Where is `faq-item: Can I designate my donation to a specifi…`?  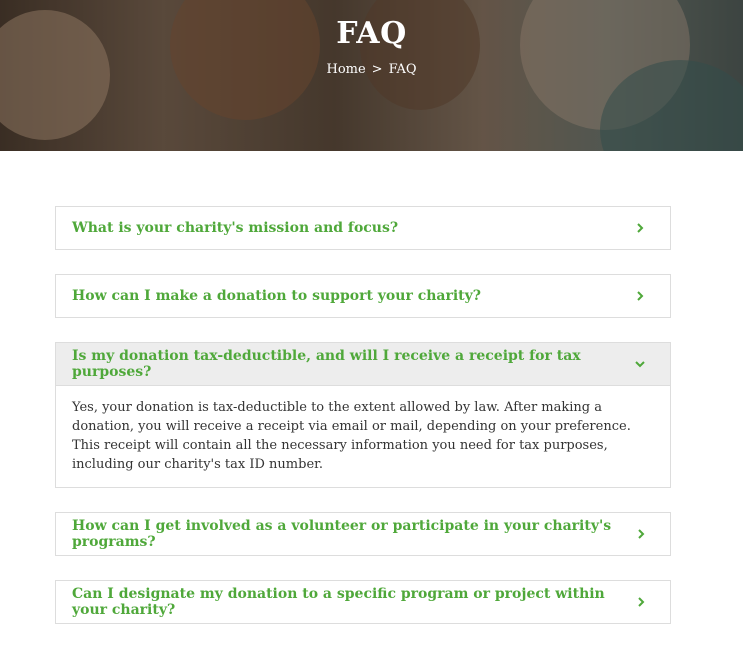 faq-item: Can I designate my donation to a specifi… is located at coordinates (363, 602).